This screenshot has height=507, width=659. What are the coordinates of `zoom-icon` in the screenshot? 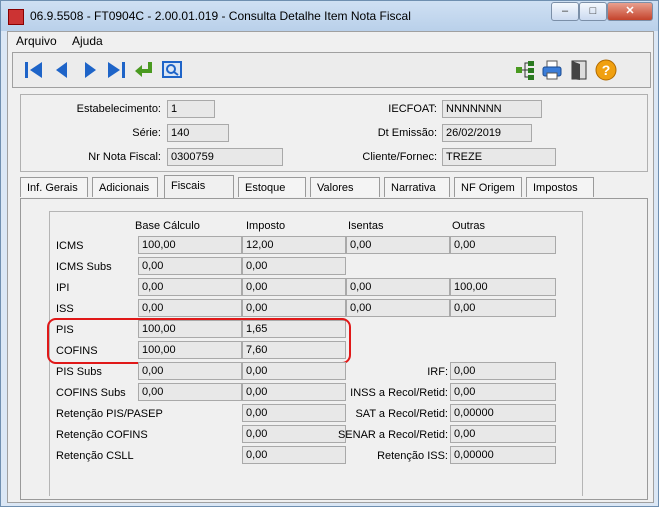 It's located at (172, 70).